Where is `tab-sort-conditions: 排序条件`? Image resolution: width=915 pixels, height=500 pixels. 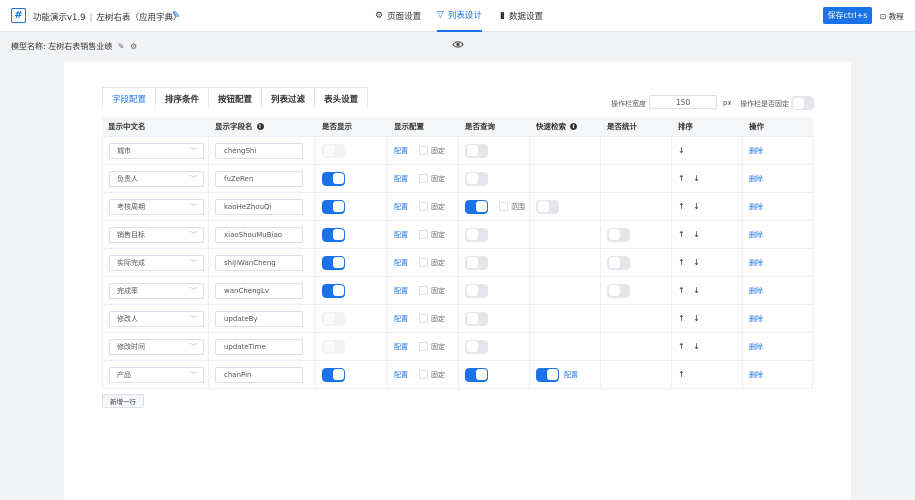
tab-sort-conditions: 排序条件 is located at coordinates (182, 98).